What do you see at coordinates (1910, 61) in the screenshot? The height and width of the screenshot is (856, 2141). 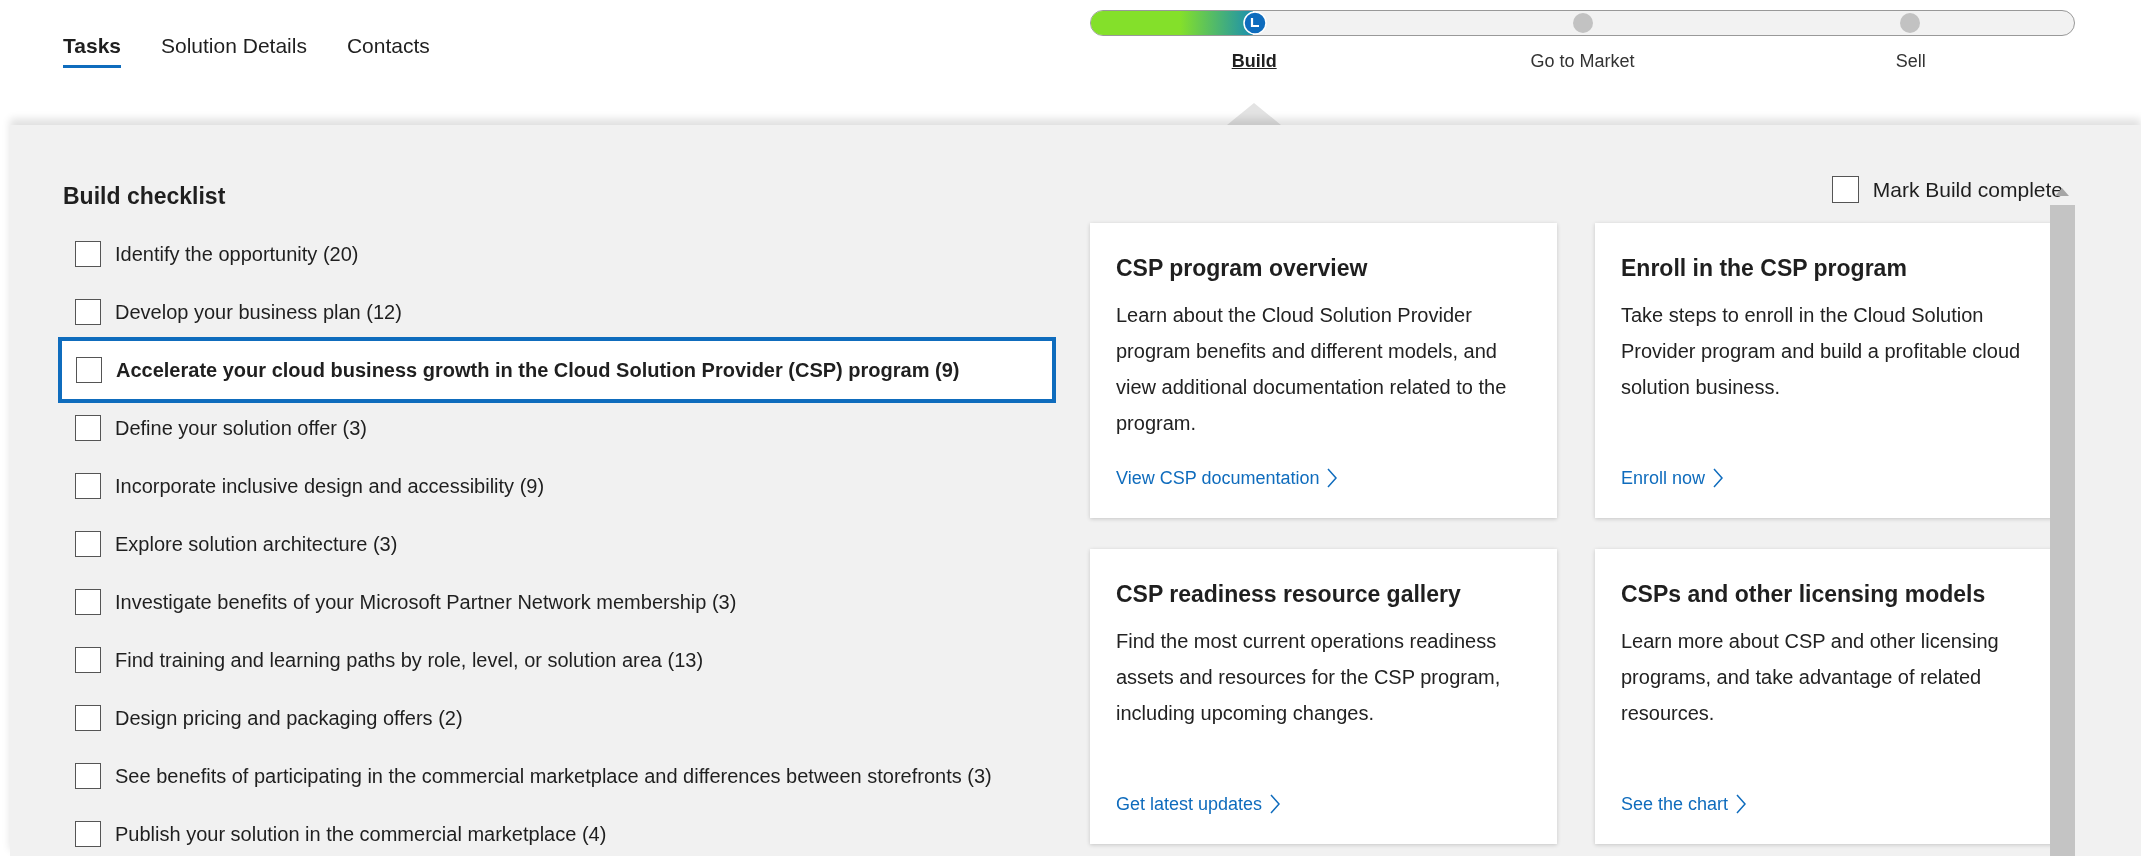 I see `stage-label: Sell` at bounding box center [1910, 61].